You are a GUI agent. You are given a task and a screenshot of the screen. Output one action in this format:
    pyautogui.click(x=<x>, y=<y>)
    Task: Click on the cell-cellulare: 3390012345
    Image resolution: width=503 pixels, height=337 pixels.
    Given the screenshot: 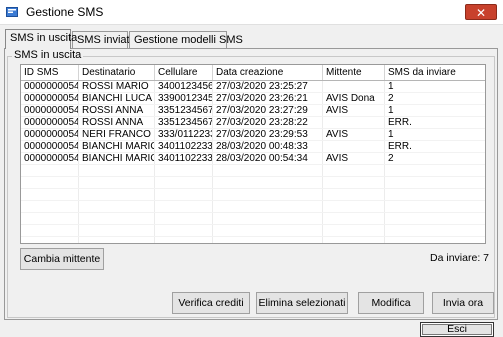 What is the action you would take?
    pyautogui.click(x=184, y=98)
    